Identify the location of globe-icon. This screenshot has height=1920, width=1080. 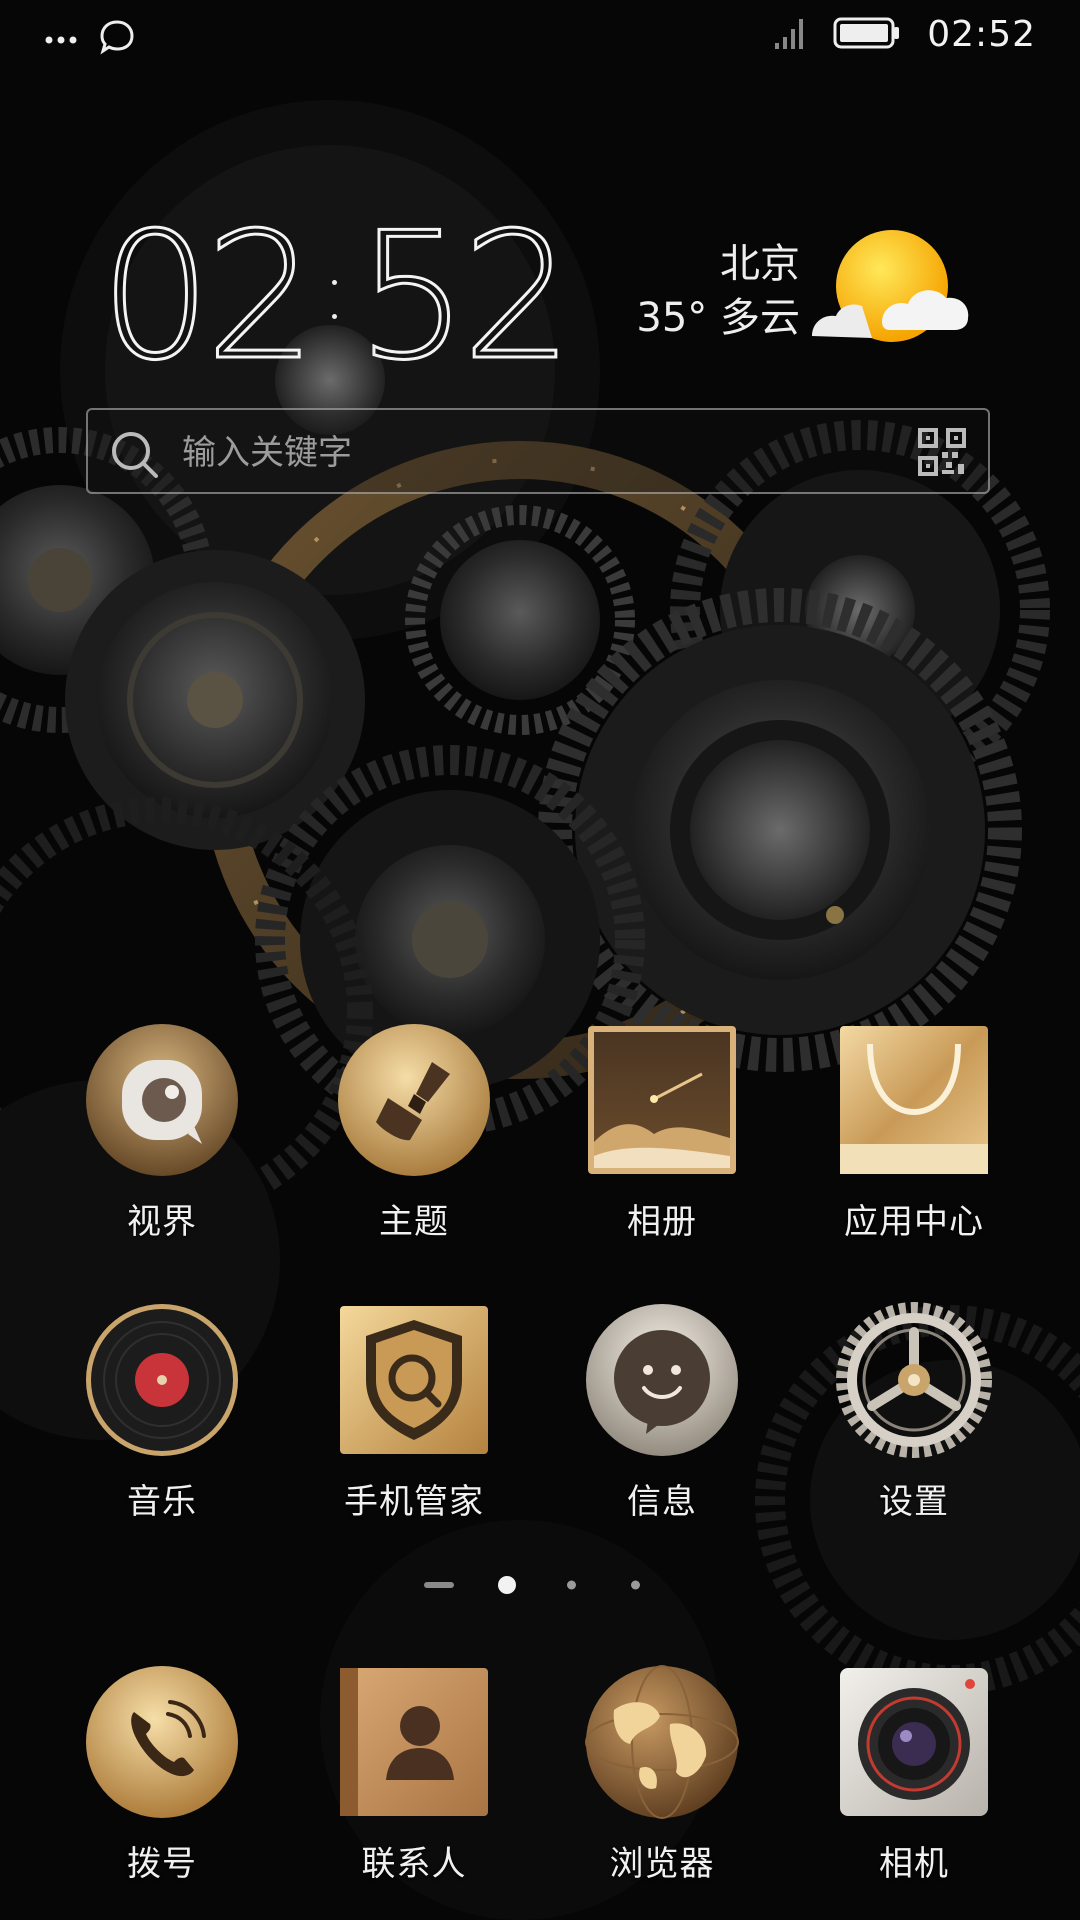
(662, 1742).